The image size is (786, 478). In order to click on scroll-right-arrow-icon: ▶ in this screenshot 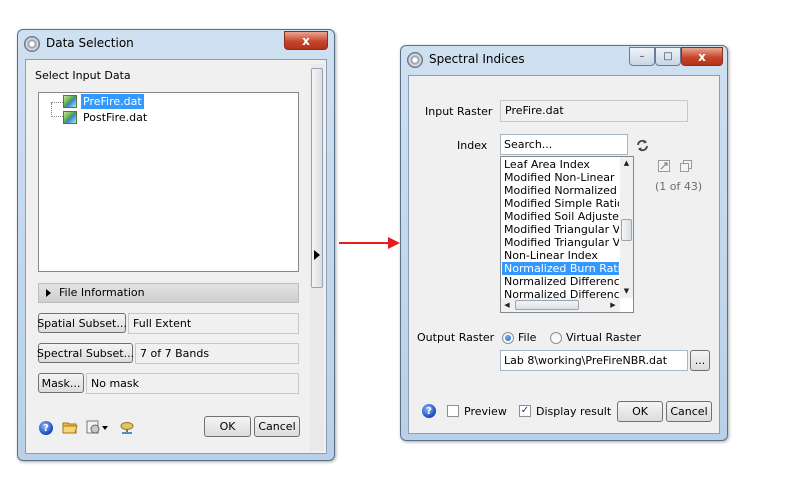, I will do `click(613, 305)`.